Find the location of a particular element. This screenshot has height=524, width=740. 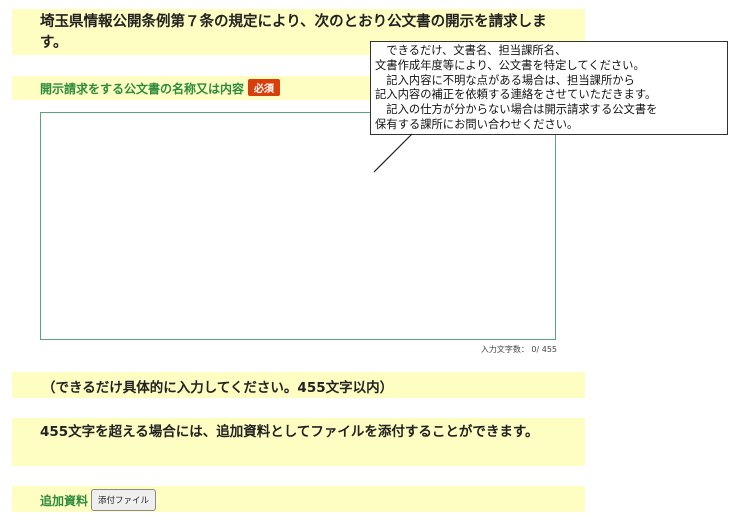

request-field-label: 開示請求をする公文書の名称又は内容 is located at coordinates (142, 89).